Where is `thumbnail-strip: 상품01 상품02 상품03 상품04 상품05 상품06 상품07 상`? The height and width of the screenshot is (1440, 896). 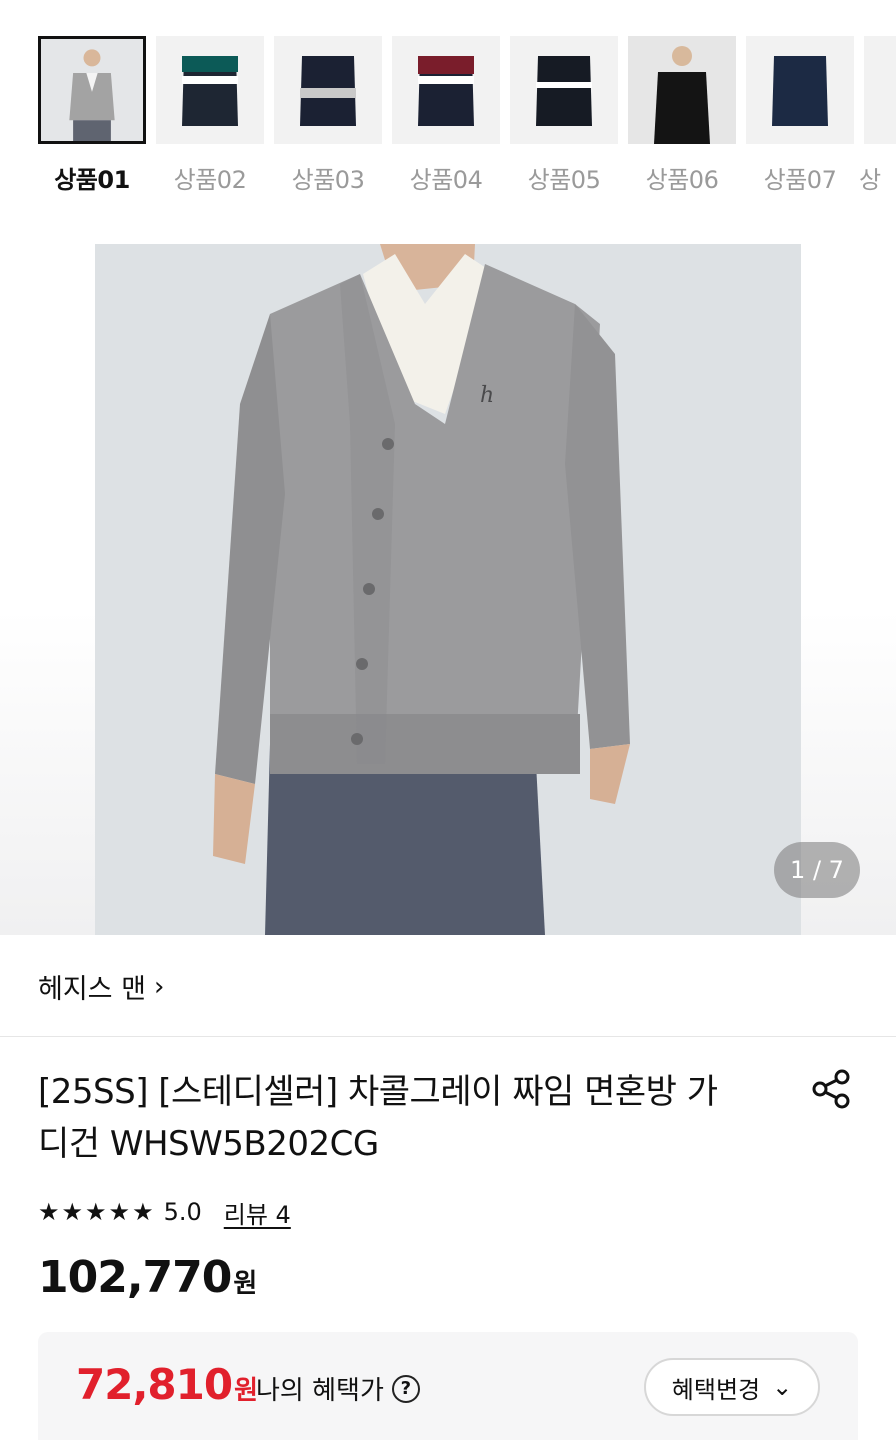
thumbnail-strip: 상품01 상품02 상품03 상품04 상품05 상품06 상품07 상 is located at coordinates (448, 105).